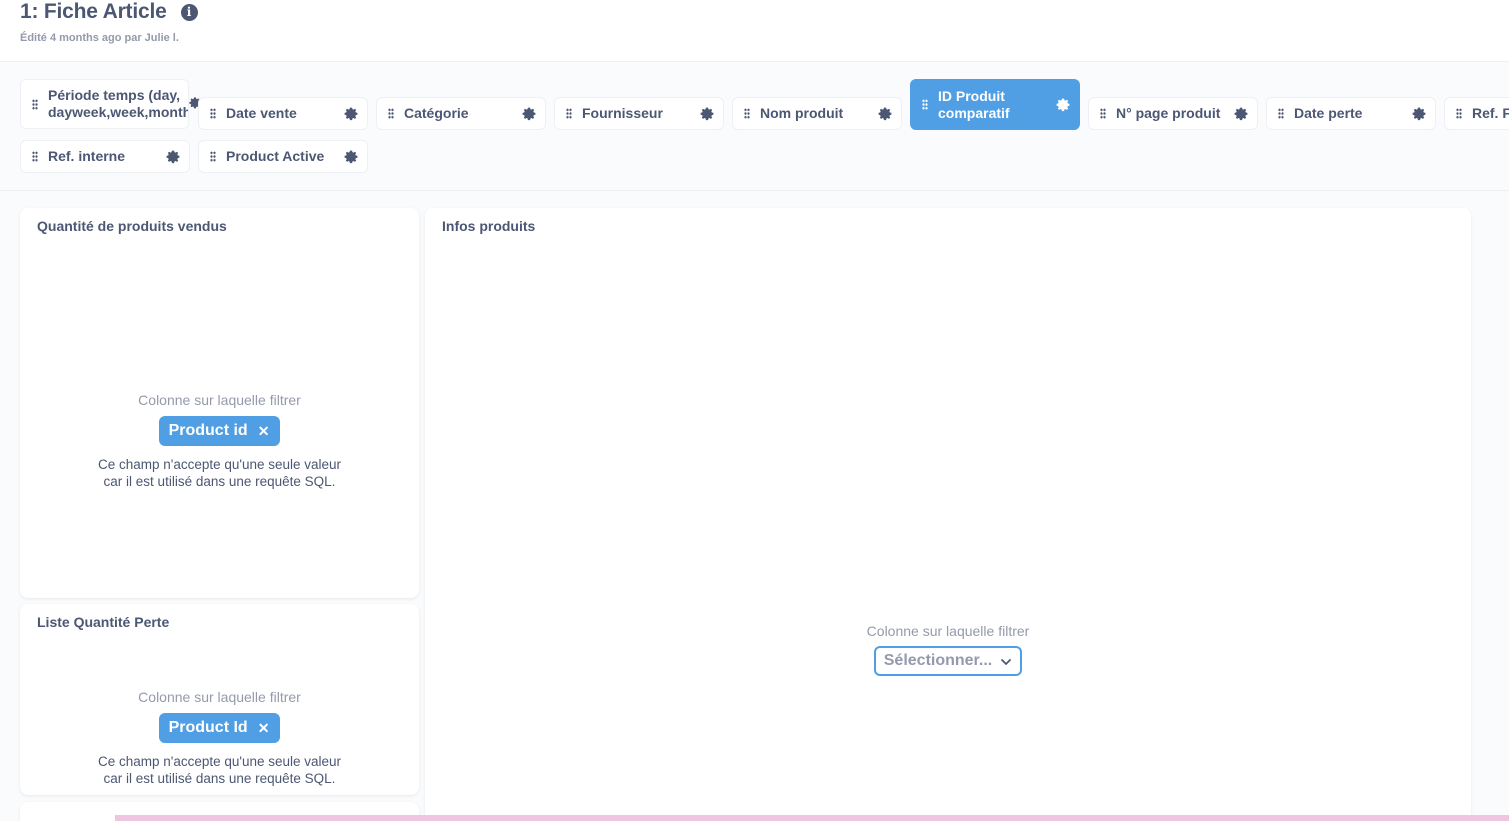  Describe the element at coordinates (208, 727) in the screenshot. I see `pill-label: Product Id` at that location.